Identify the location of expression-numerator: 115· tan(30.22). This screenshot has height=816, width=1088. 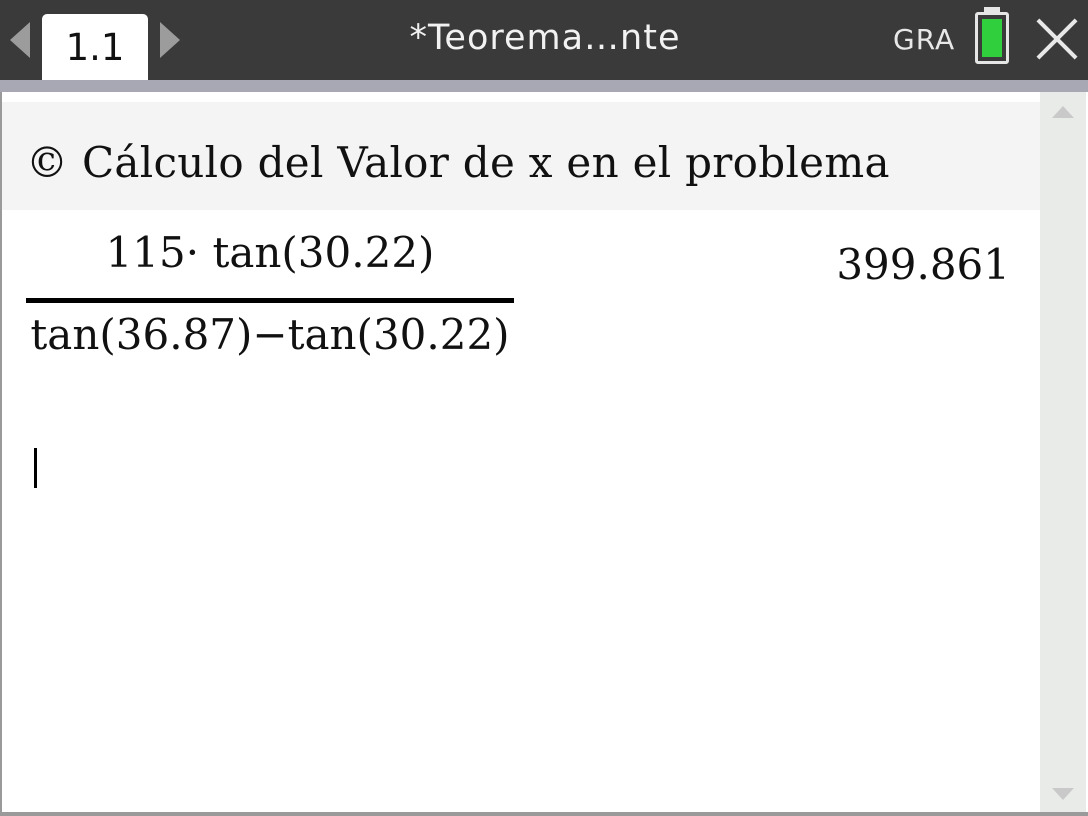
(270, 252).